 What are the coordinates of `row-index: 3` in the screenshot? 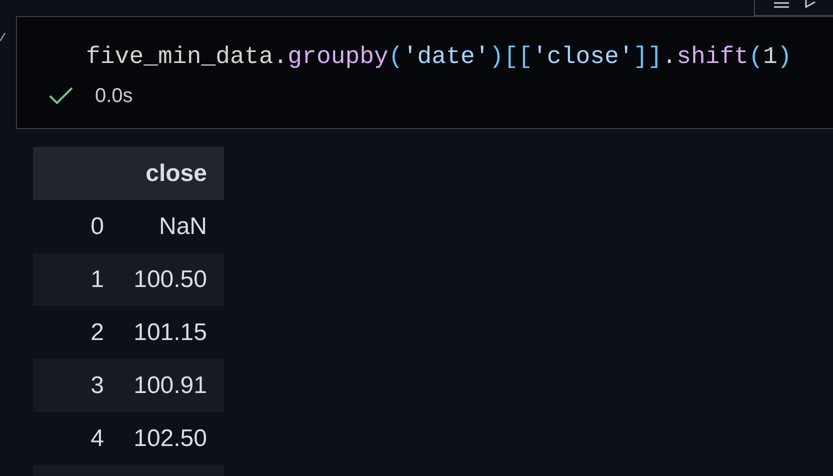 It's located at (73, 385).